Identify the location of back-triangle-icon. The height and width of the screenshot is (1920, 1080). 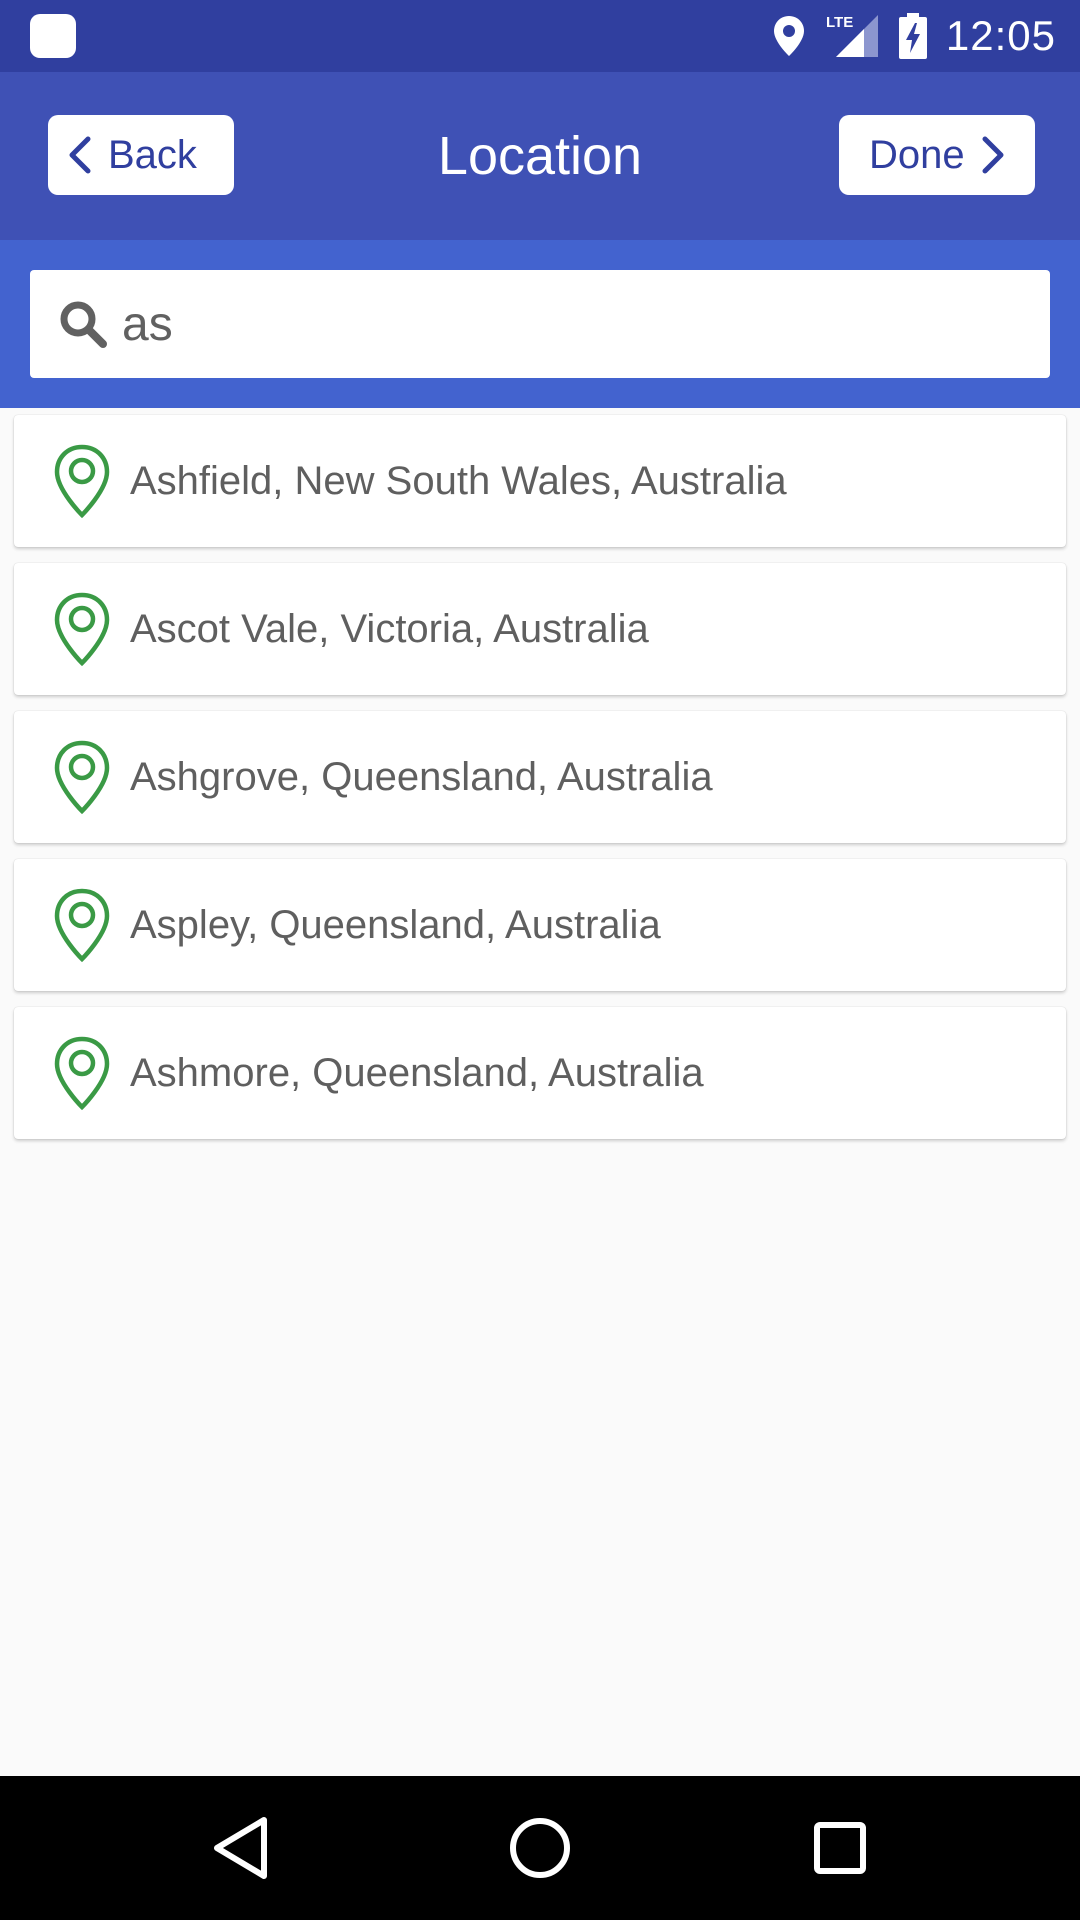
(240, 1848).